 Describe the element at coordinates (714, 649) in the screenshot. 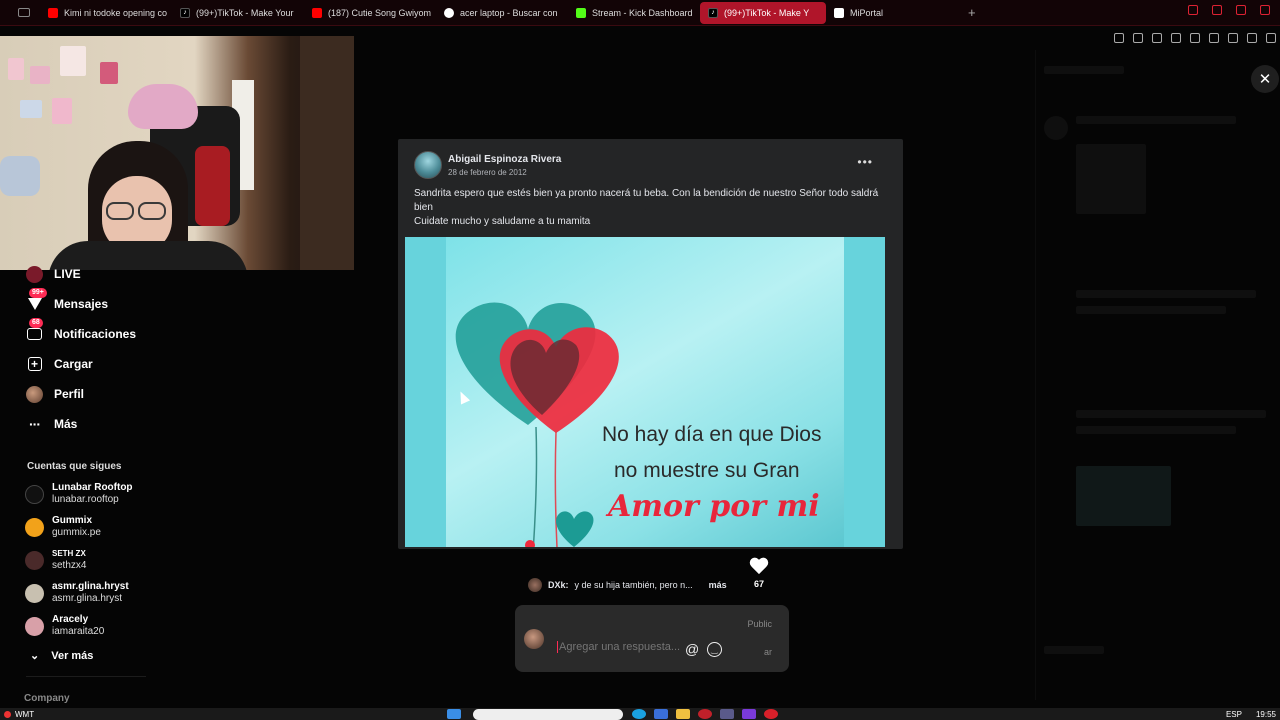

I see `emoji-icon: ‿` at that location.